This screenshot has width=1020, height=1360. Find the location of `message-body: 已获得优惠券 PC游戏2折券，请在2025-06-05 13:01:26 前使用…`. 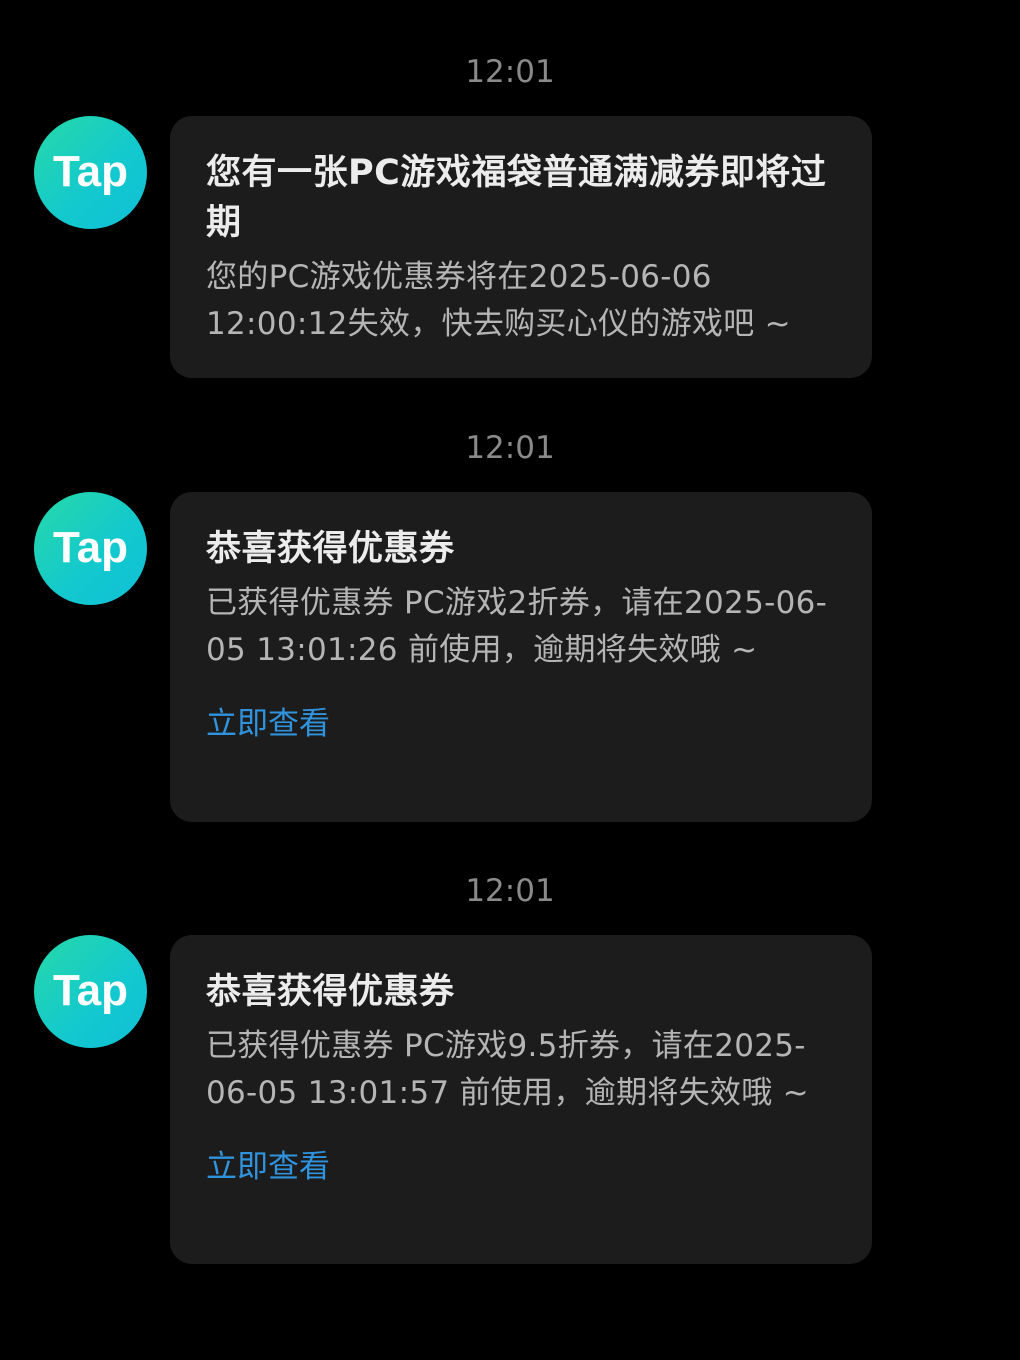

message-body: 已获得优惠券 PC游戏2折券，请在2025-06-05 13:01:26 前使用… is located at coordinates (517, 626).